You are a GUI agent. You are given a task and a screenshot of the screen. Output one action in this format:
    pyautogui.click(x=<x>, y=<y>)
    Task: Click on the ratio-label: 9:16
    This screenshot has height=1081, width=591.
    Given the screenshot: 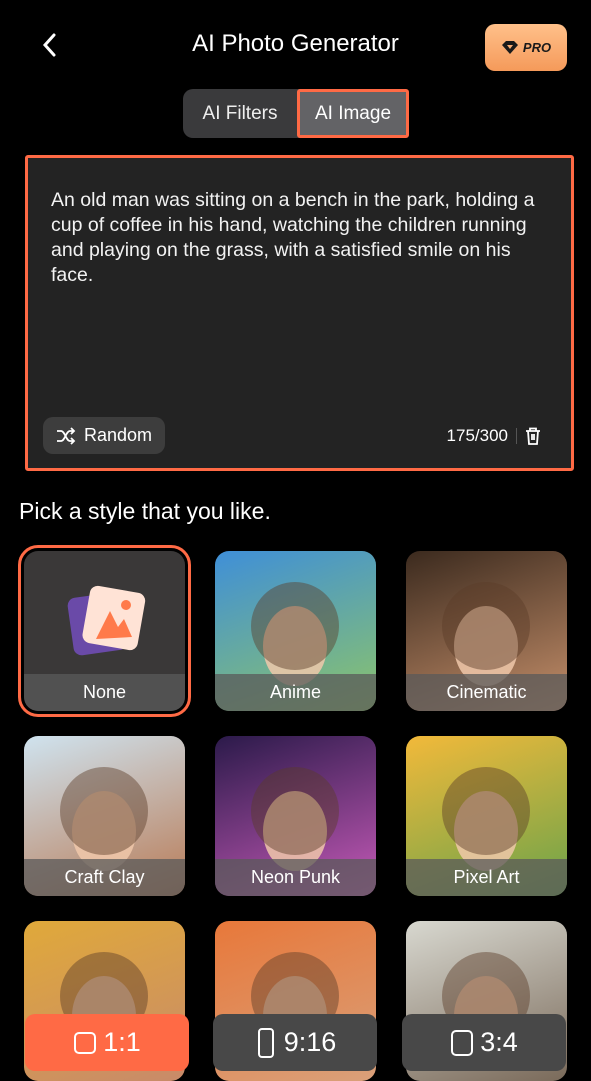 What is the action you would take?
    pyautogui.click(x=310, y=1042)
    